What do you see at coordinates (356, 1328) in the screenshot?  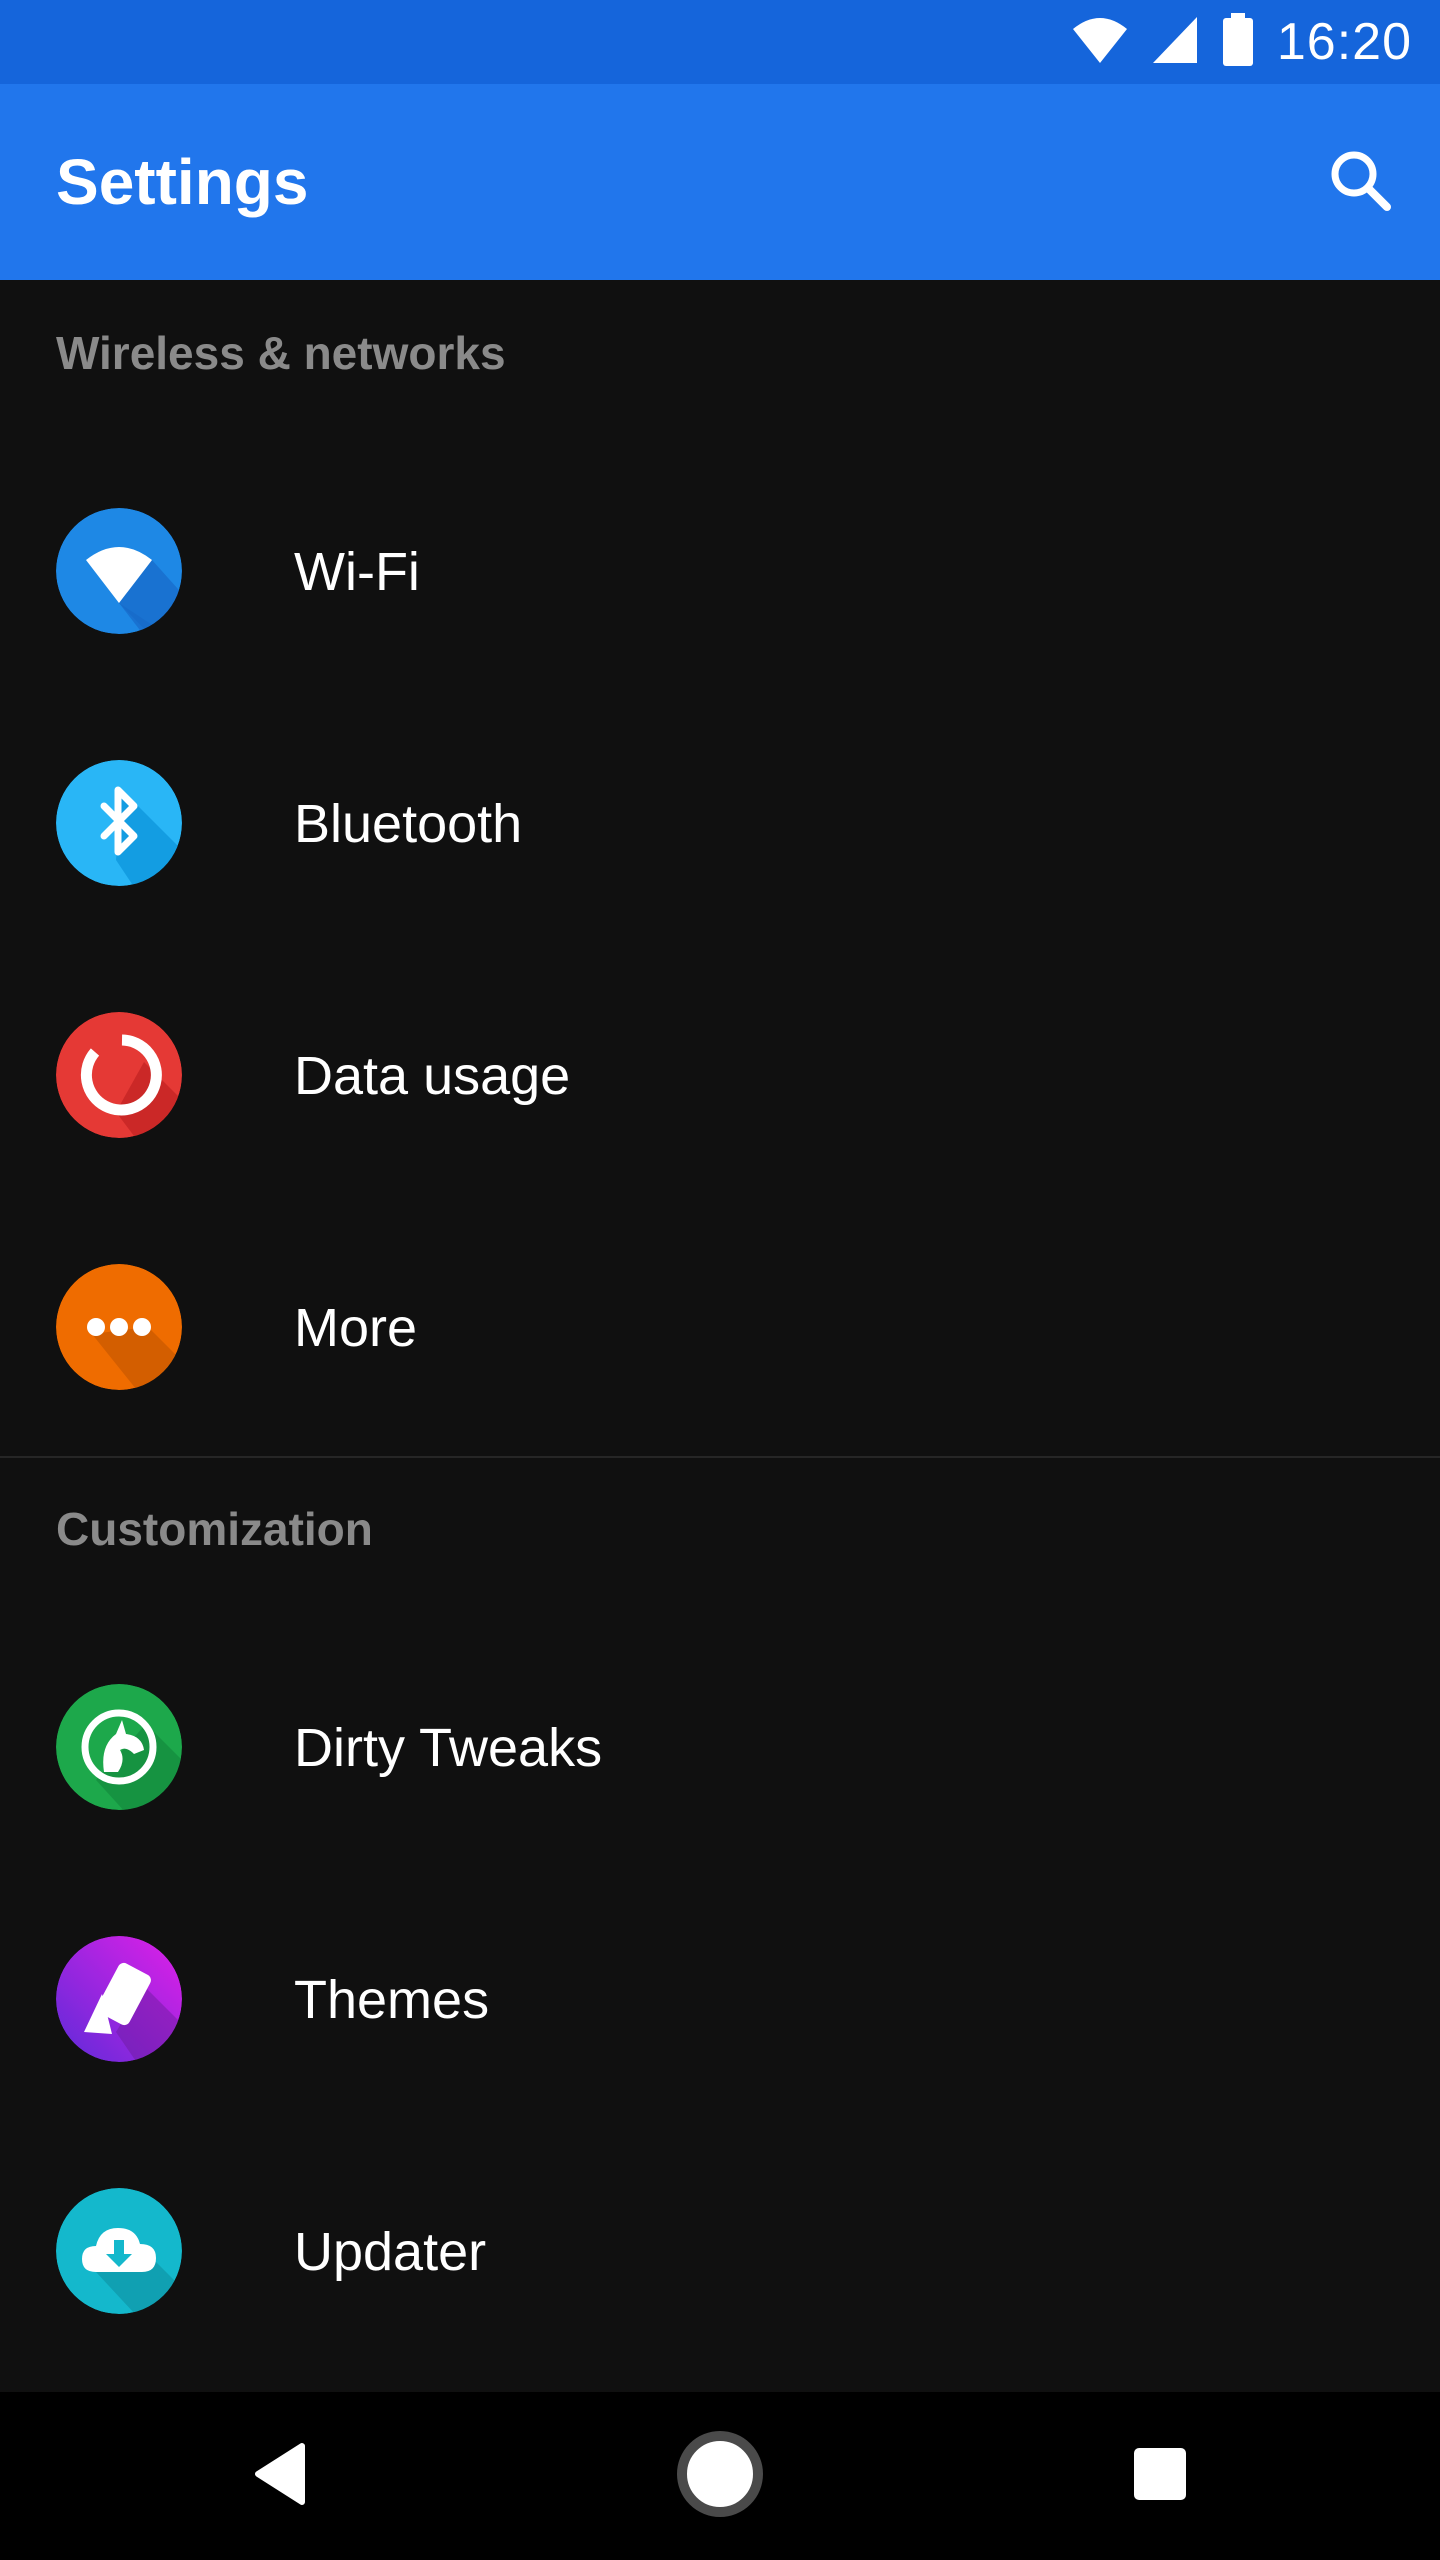 I see `settings-item-label: More` at bounding box center [356, 1328].